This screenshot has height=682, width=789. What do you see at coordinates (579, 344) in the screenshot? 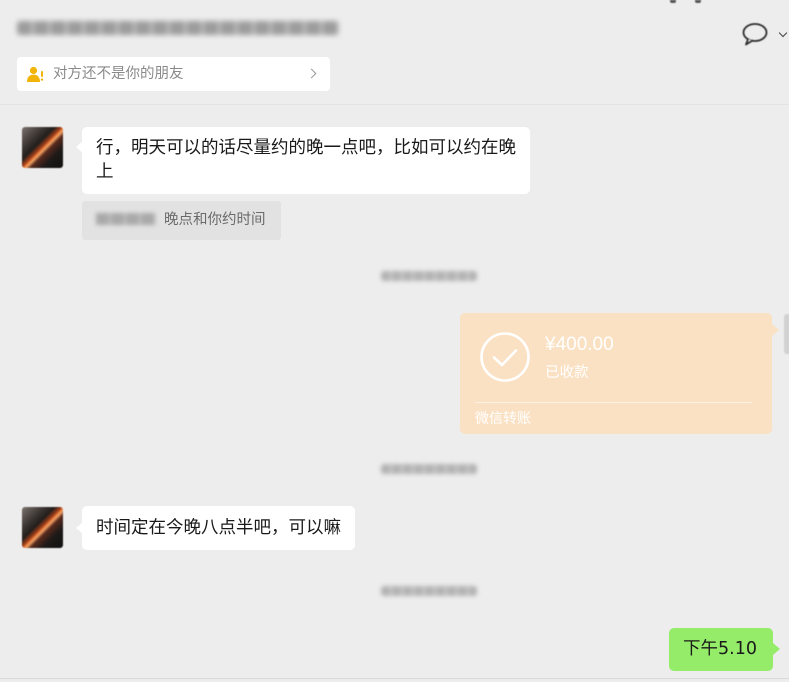
I see `transfer-amount: ¥400.00` at bounding box center [579, 344].